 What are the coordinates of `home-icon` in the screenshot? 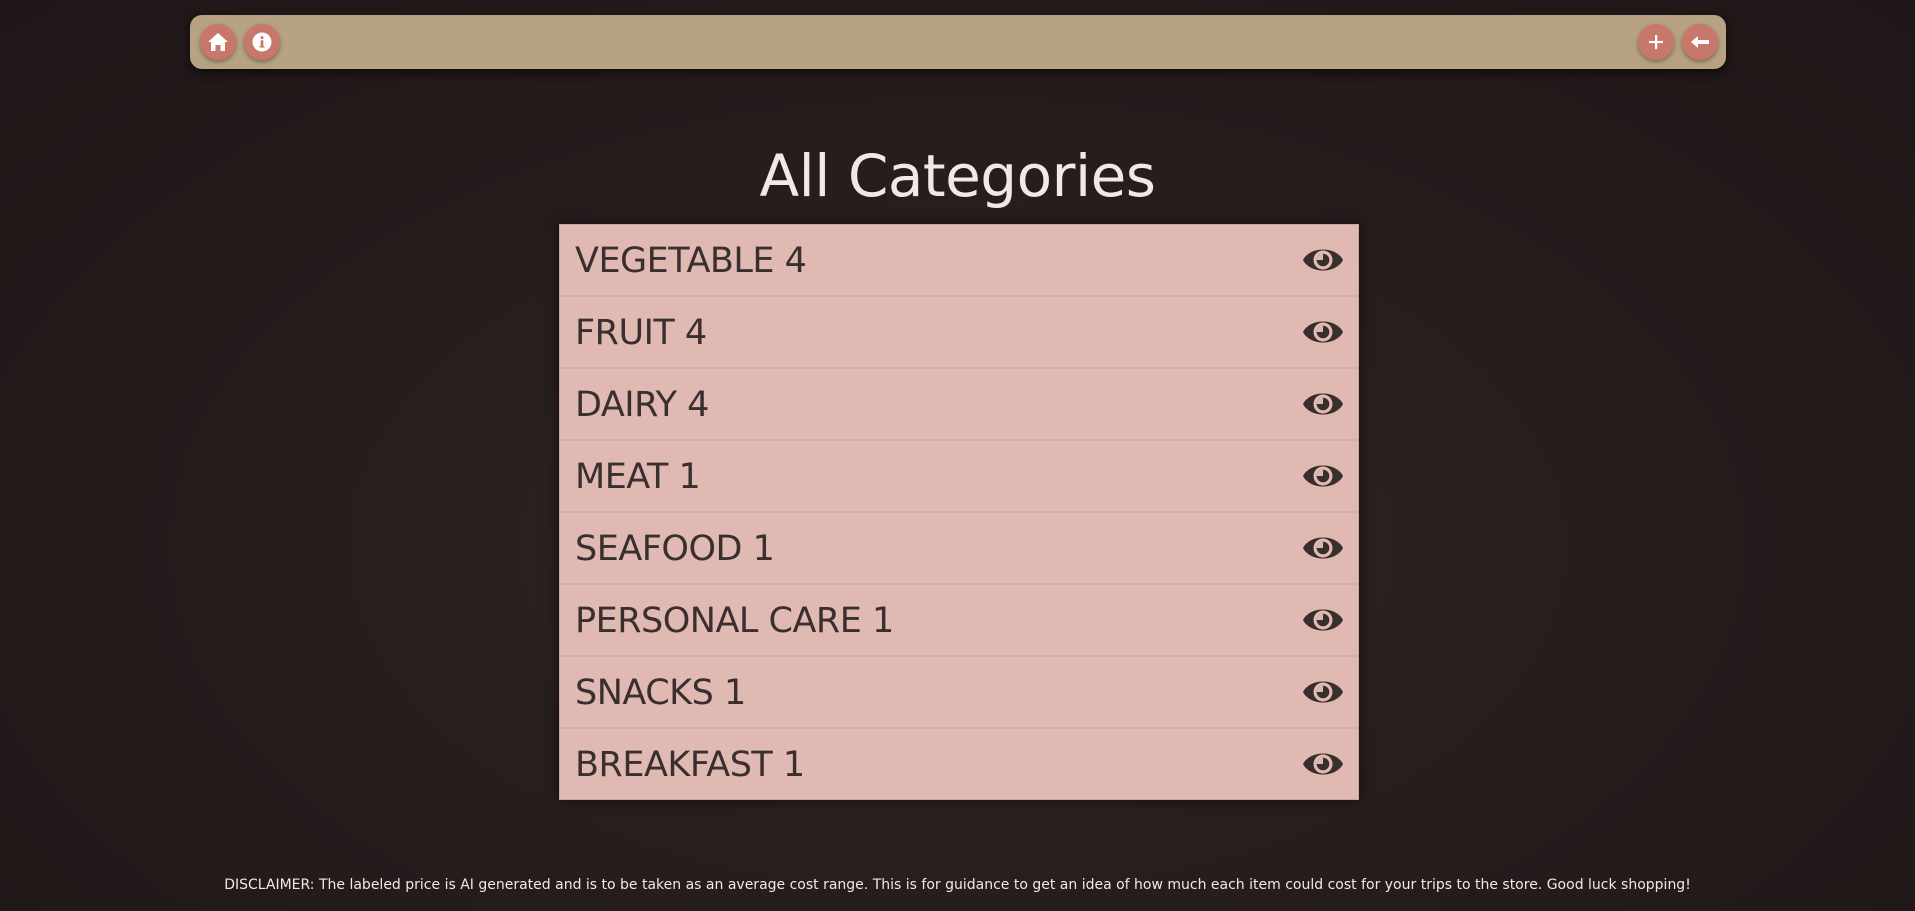 It's located at (218, 42).